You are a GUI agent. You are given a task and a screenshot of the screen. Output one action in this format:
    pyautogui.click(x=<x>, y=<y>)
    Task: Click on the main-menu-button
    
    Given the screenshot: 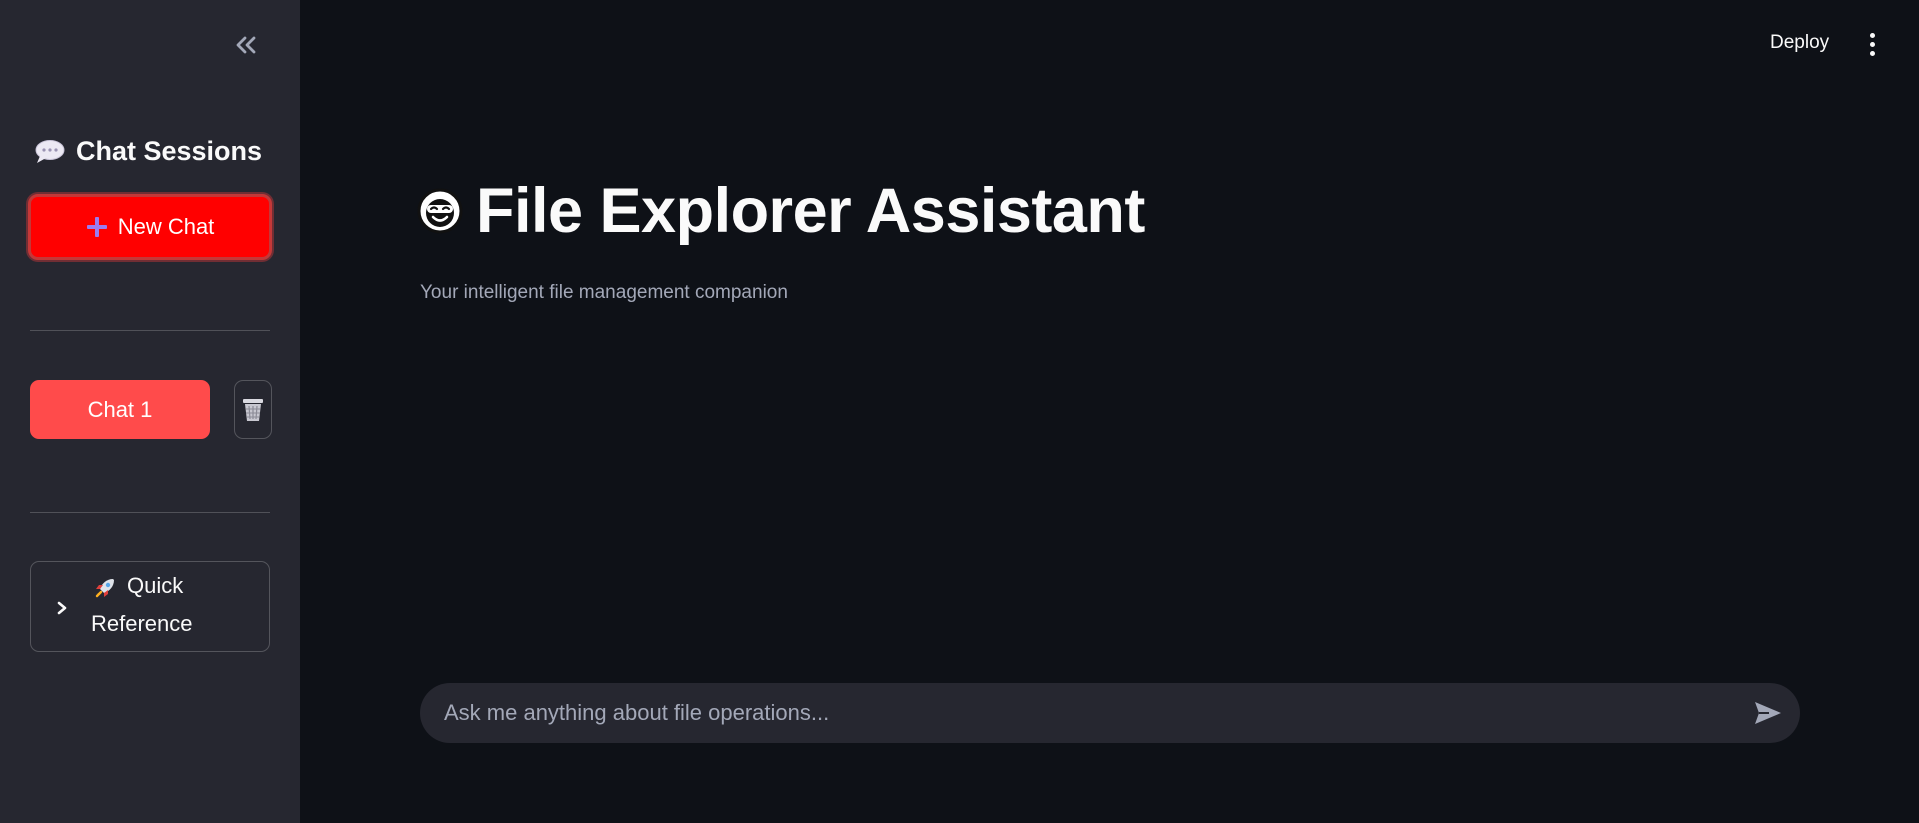 What is the action you would take?
    pyautogui.click(x=1872, y=44)
    